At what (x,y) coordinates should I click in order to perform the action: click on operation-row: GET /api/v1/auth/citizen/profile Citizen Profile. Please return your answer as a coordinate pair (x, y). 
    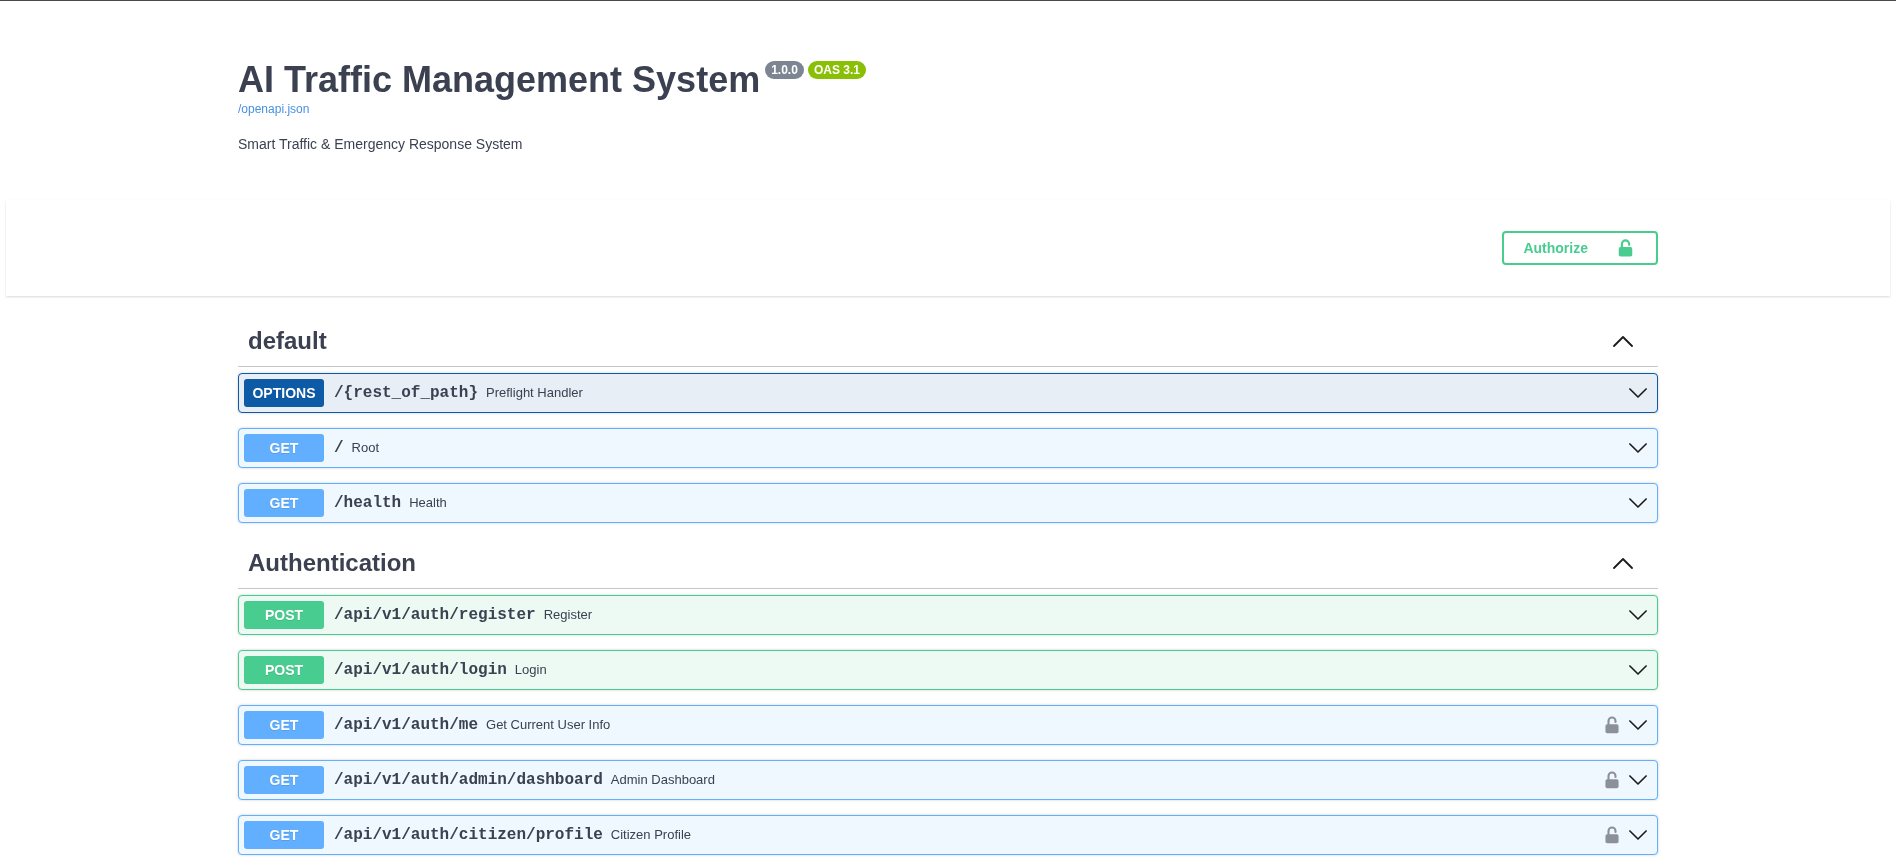
    Looking at the image, I should click on (948, 835).